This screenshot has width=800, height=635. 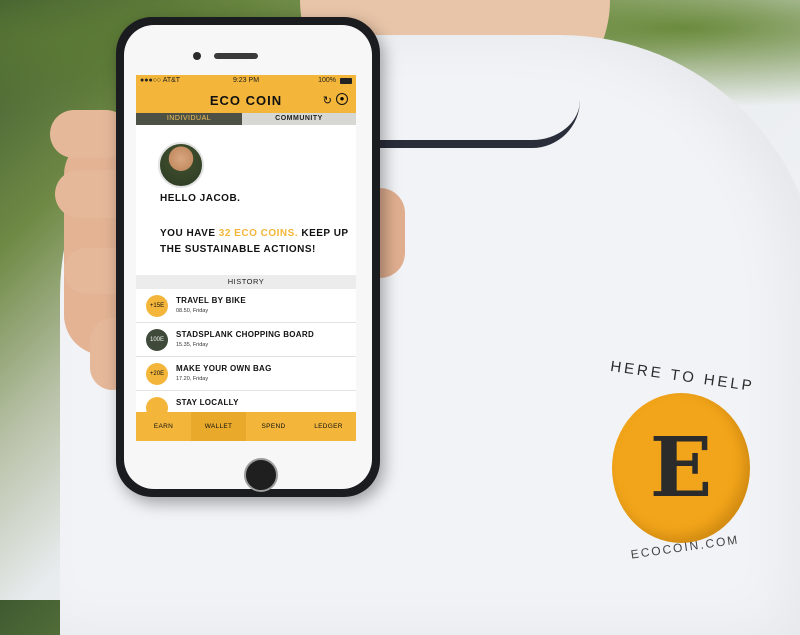 I want to click on history-item-time: 08.50, Friday, so click(x=192, y=311).